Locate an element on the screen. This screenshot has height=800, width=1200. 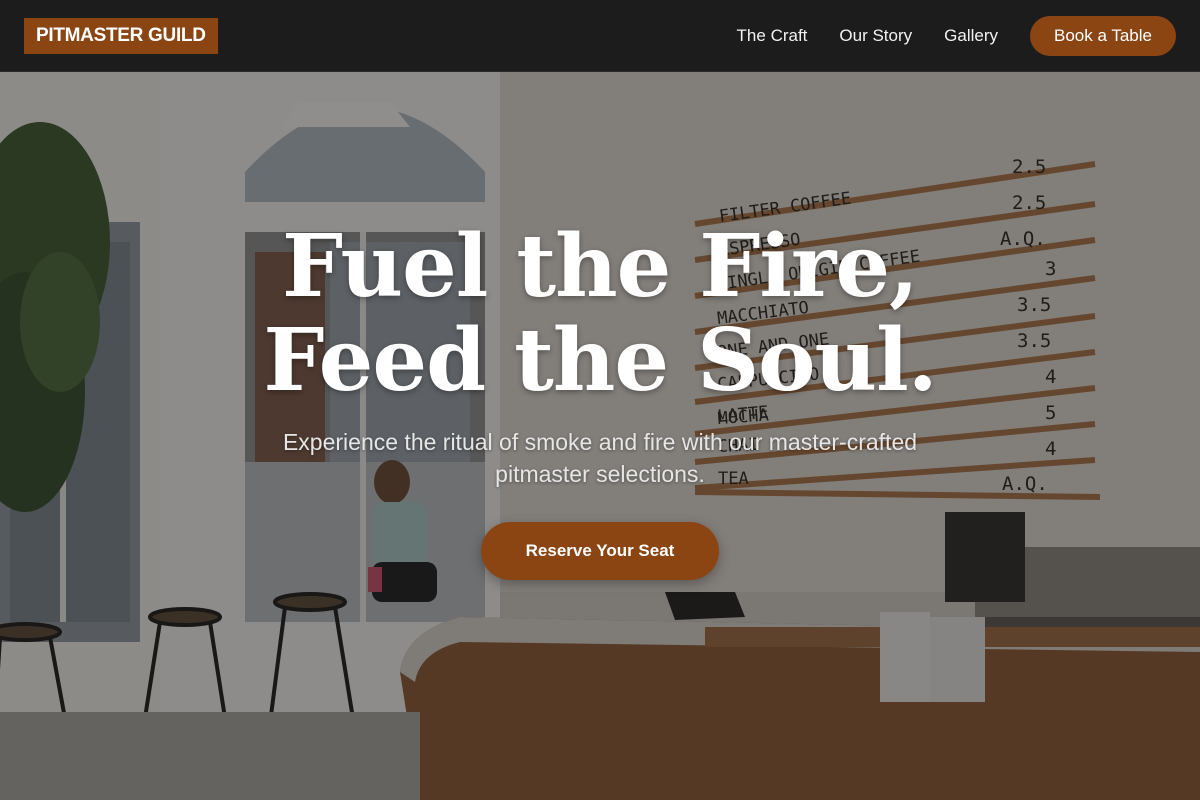
hero-headline-line-2: Feed the Soul. is located at coordinates (600, 360).